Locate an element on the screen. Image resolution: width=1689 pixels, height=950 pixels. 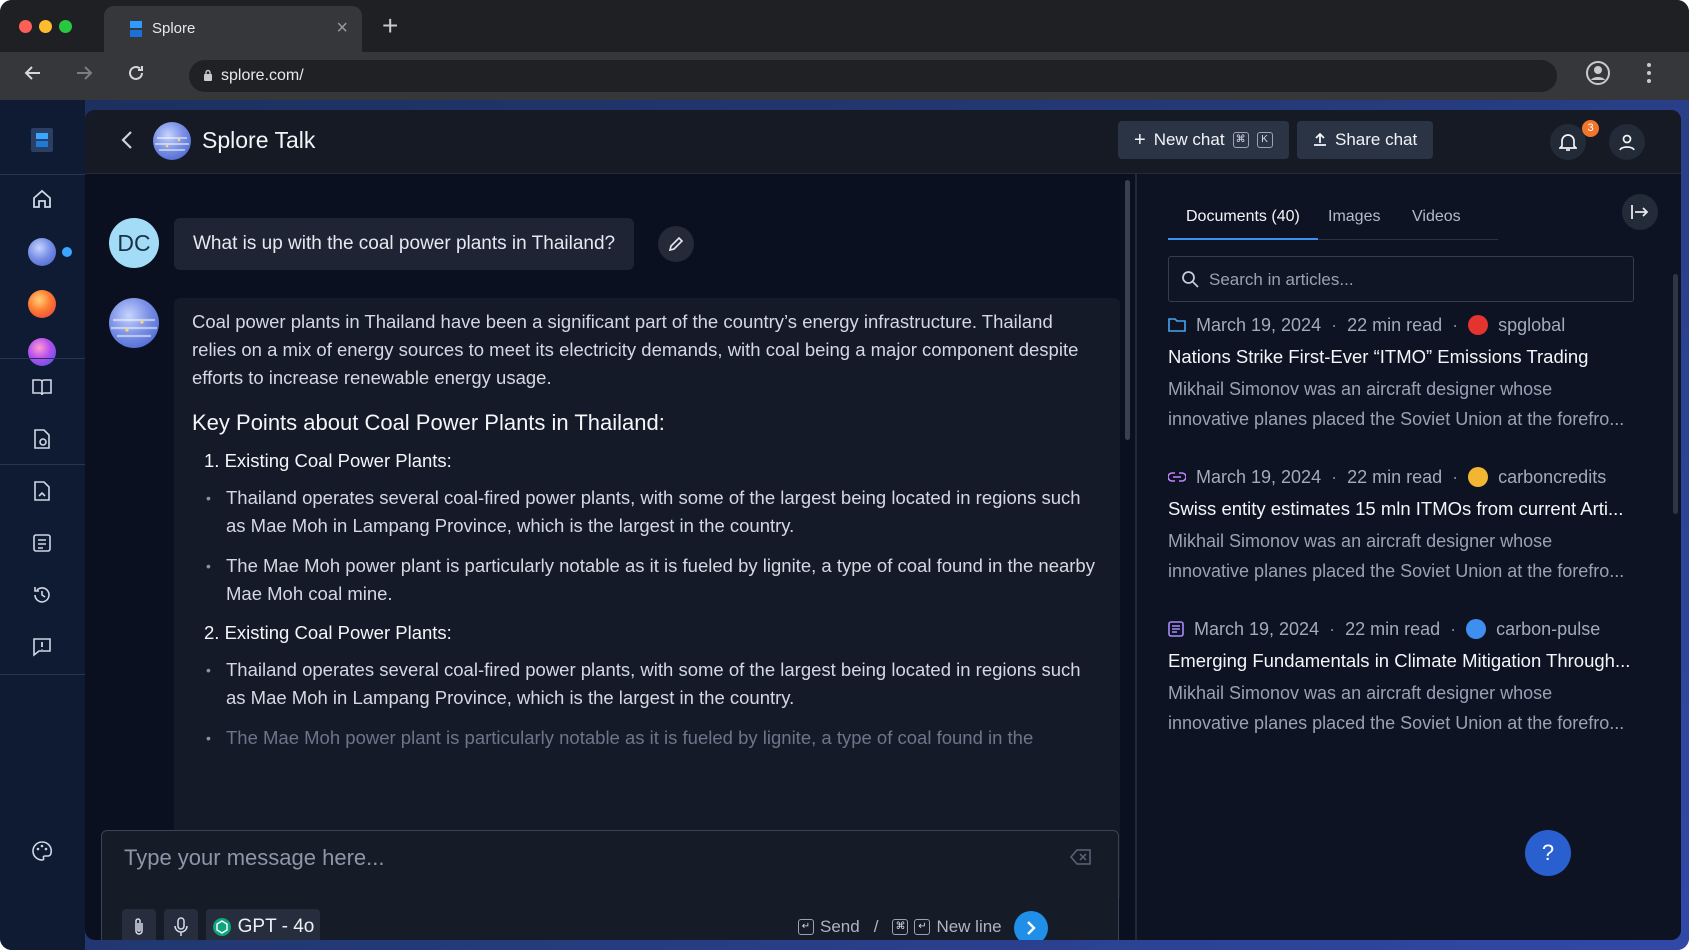
sidebar-item-splore-talk is located at coordinates (42, 252).